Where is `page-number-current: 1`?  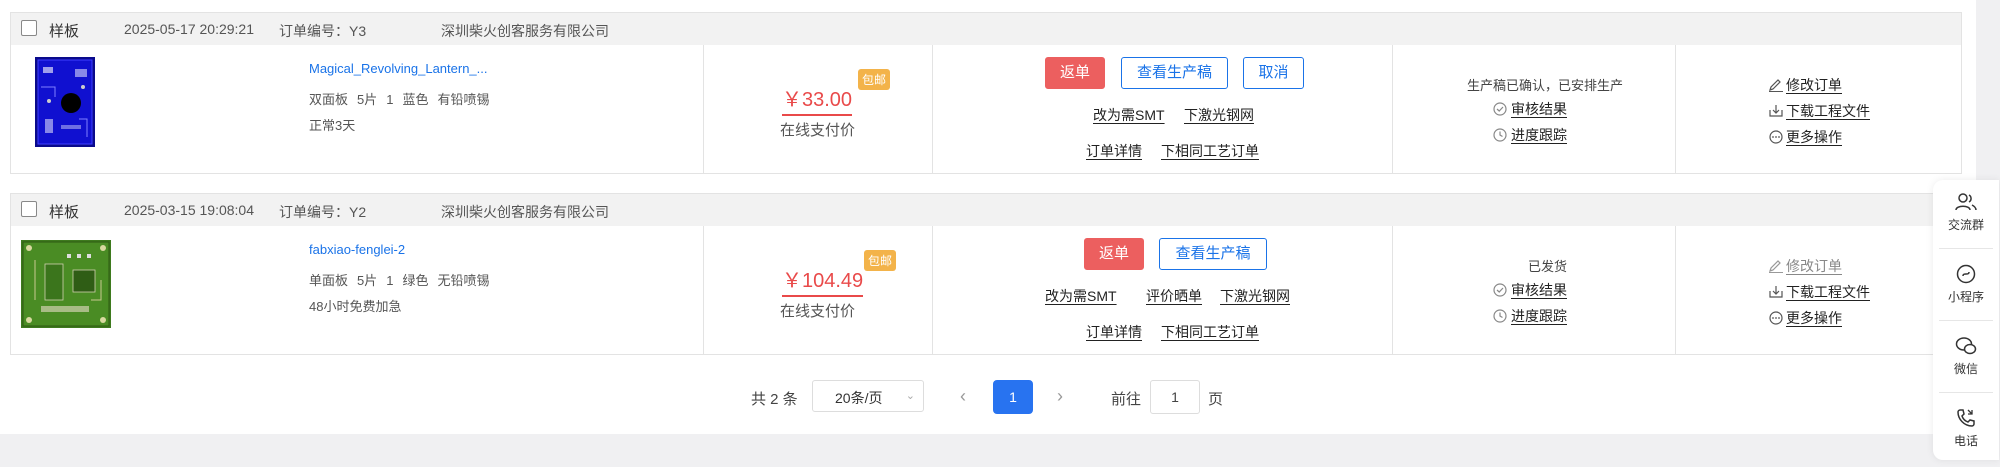
page-number-current: 1 is located at coordinates (1013, 397).